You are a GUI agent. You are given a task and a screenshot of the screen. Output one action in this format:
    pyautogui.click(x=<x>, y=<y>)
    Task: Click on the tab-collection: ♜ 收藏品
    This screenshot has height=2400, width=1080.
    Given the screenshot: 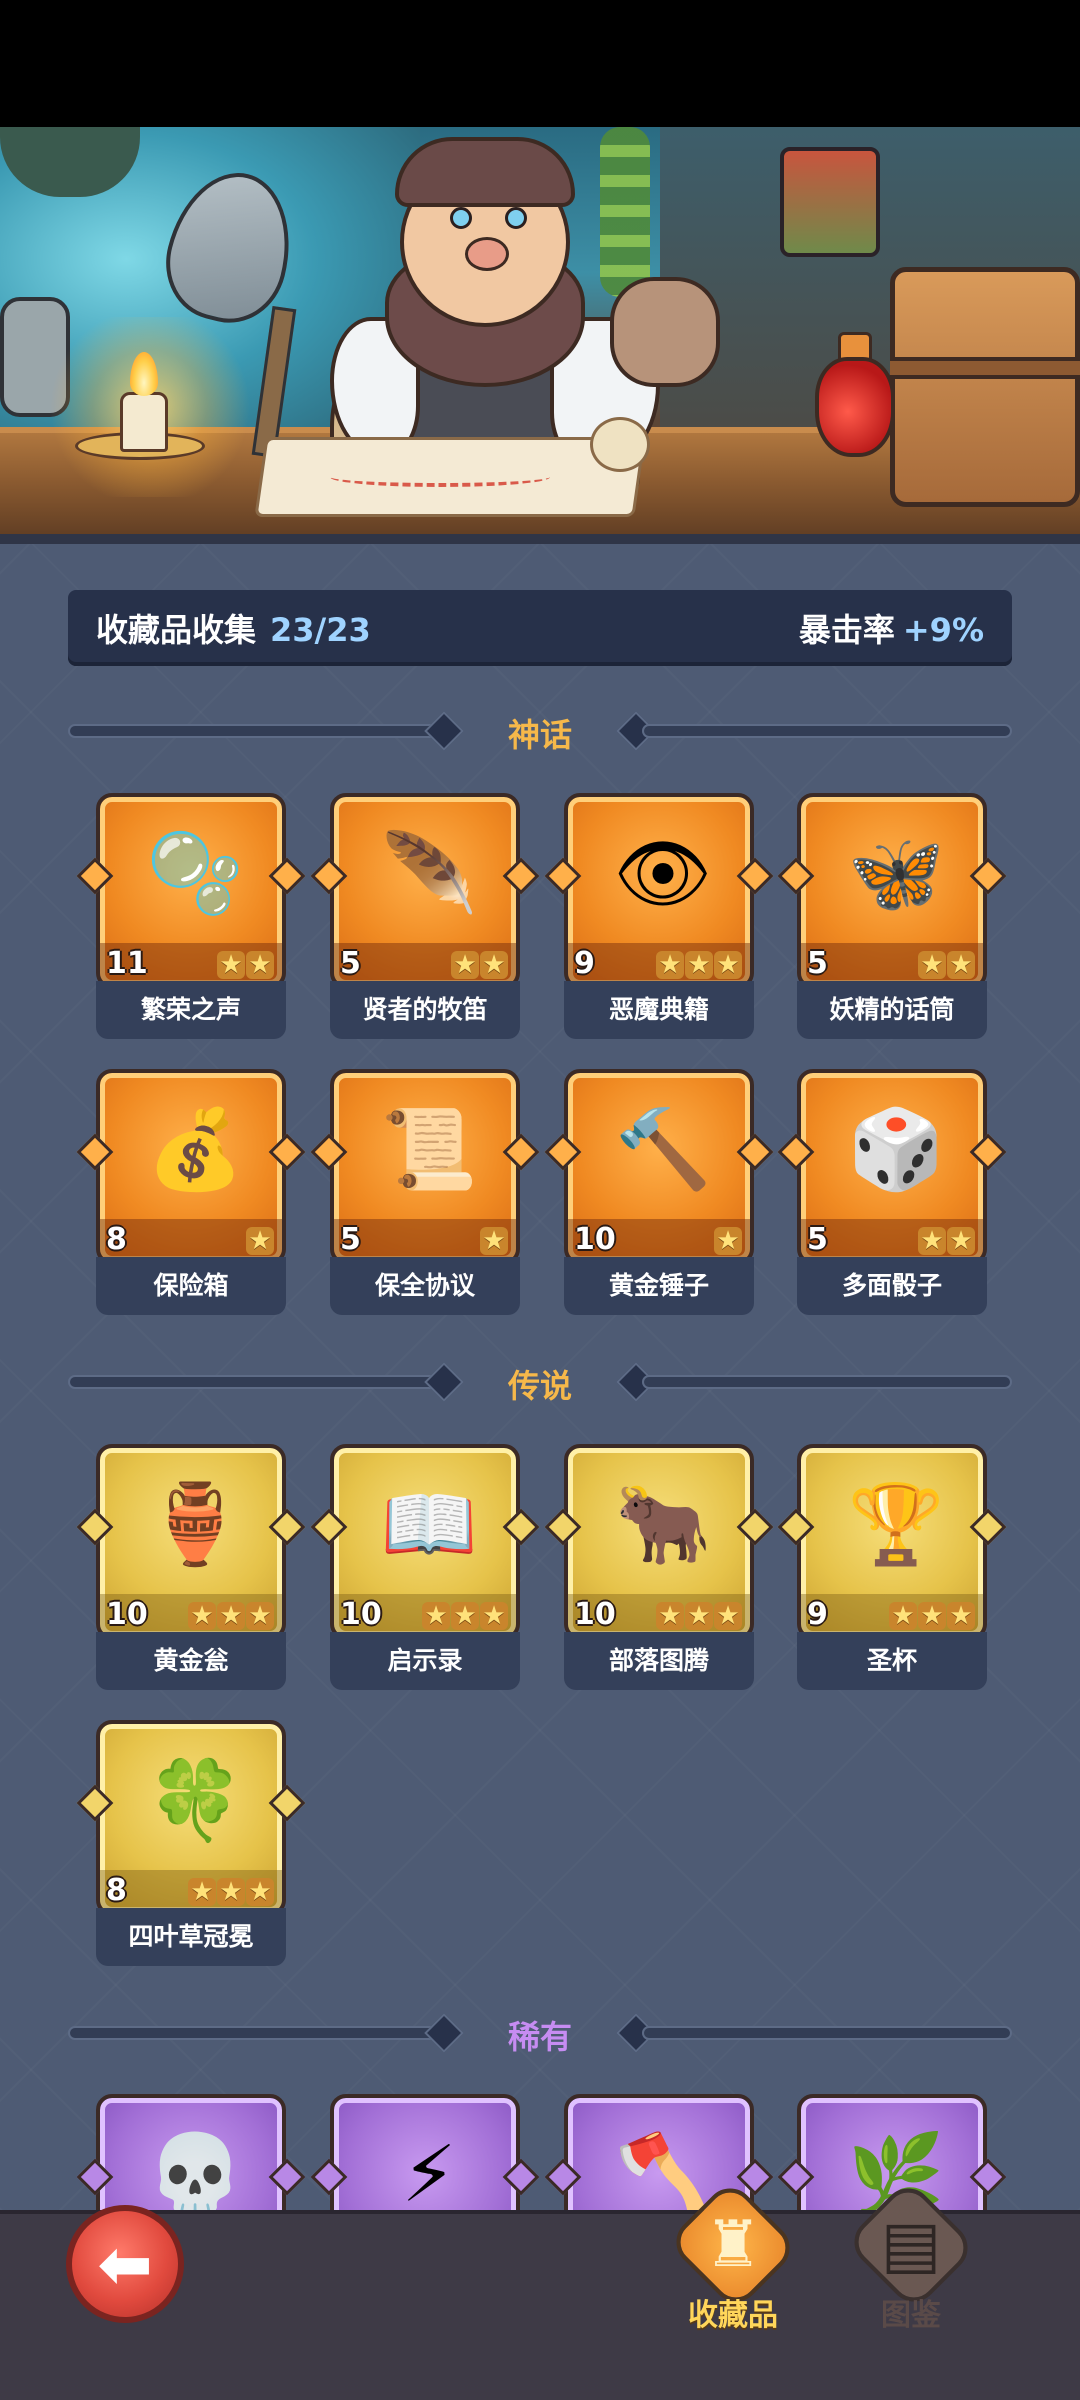 What is the action you would take?
    pyautogui.click(x=733, y=2259)
    